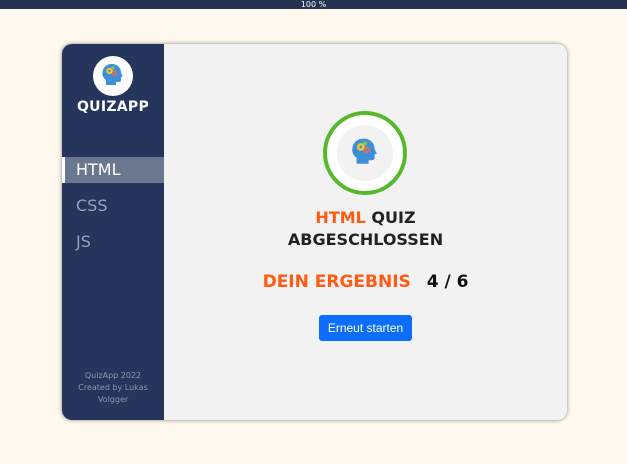  I want to click on heading-completed: ABGESCHLOSSEN, so click(365, 239).